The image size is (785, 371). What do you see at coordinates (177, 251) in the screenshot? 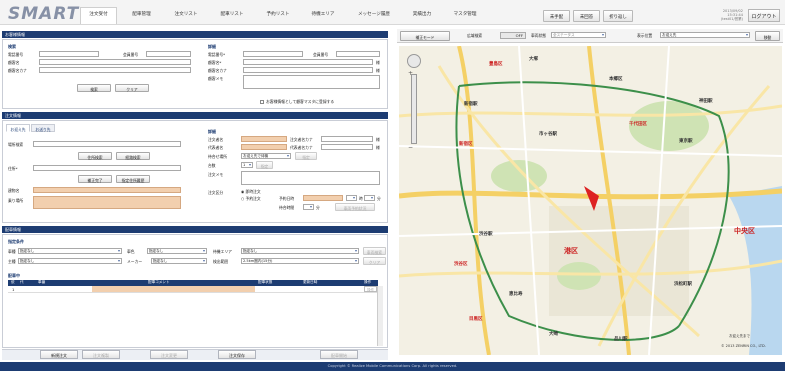
I see `color-select: 指定なし` at bounding box center [177, 251].